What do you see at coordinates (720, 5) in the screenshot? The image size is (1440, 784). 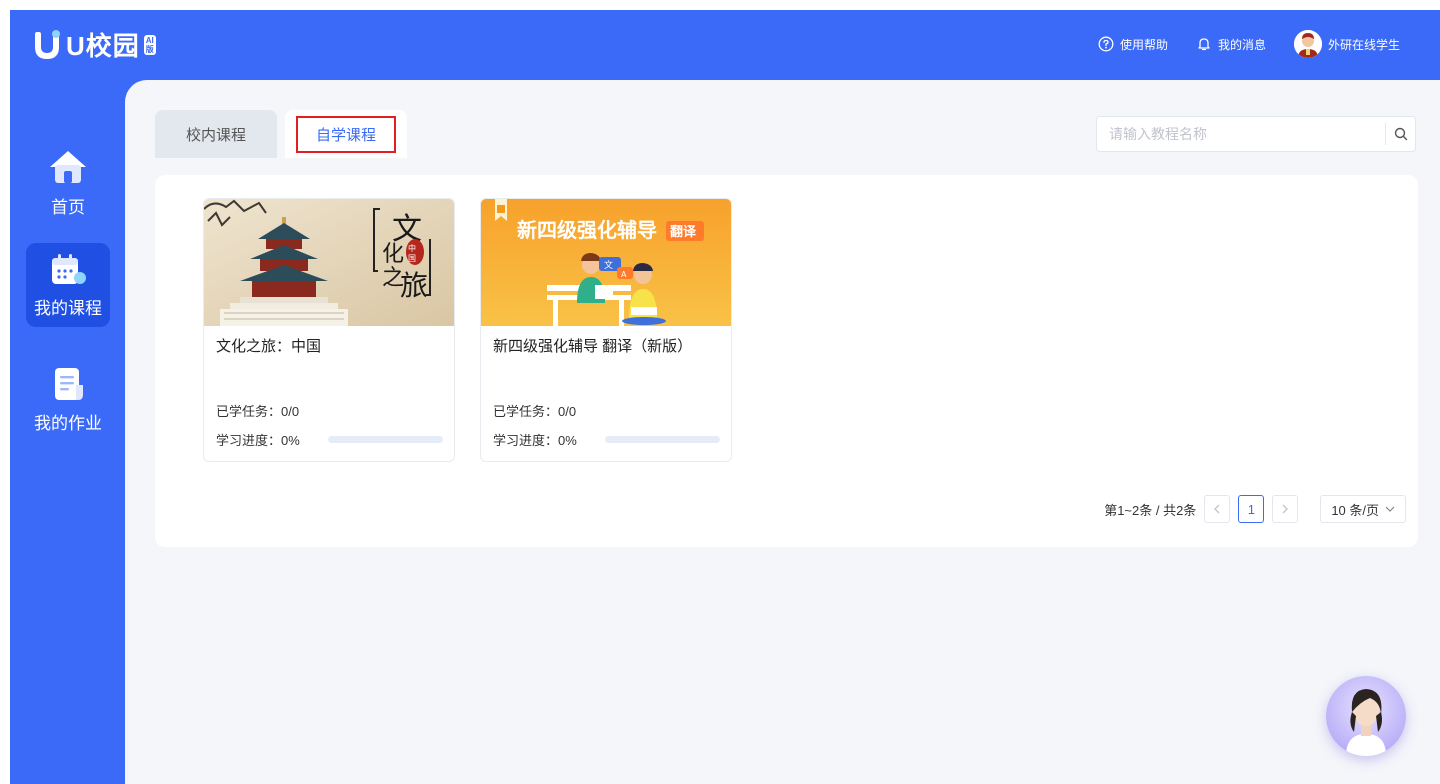 I see `window-frame-top` at bounding box center [720, 5].